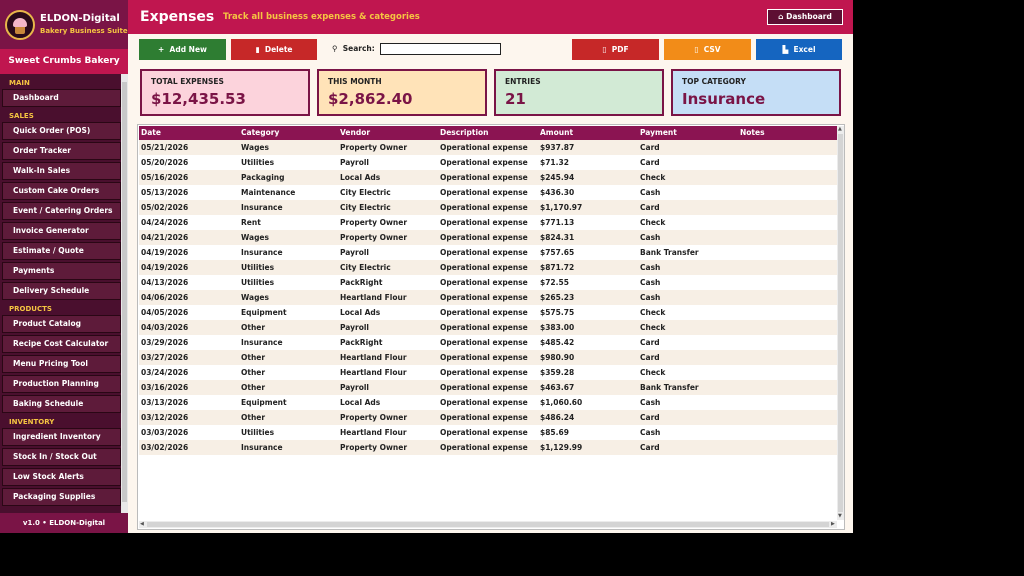  I want to click on export-csv-button: ▯ CSV, so click(707, 49).